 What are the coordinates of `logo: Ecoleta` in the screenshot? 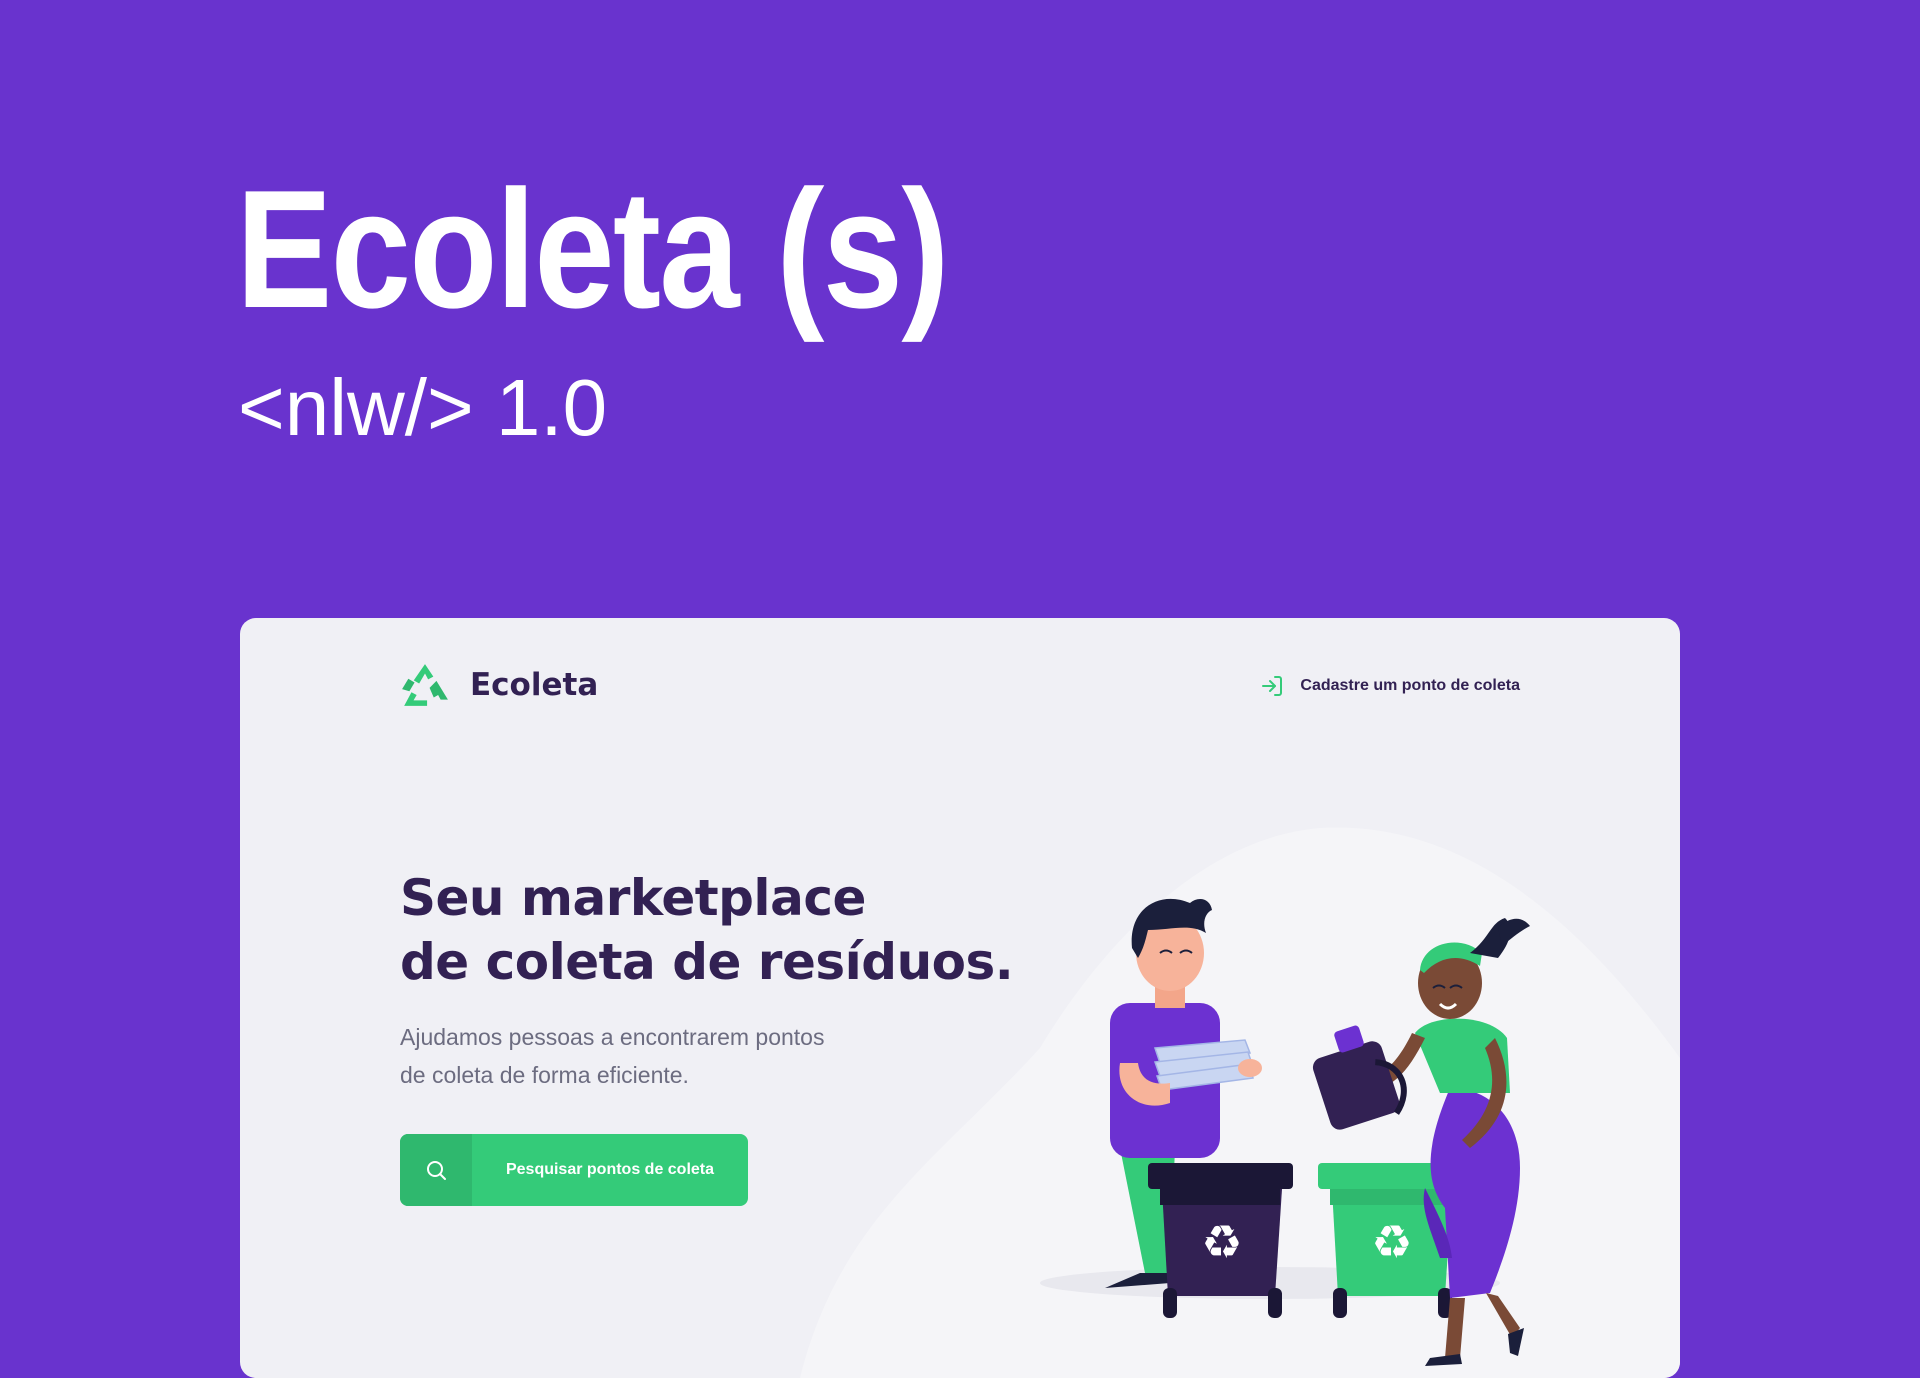 It's located at (499, 685).